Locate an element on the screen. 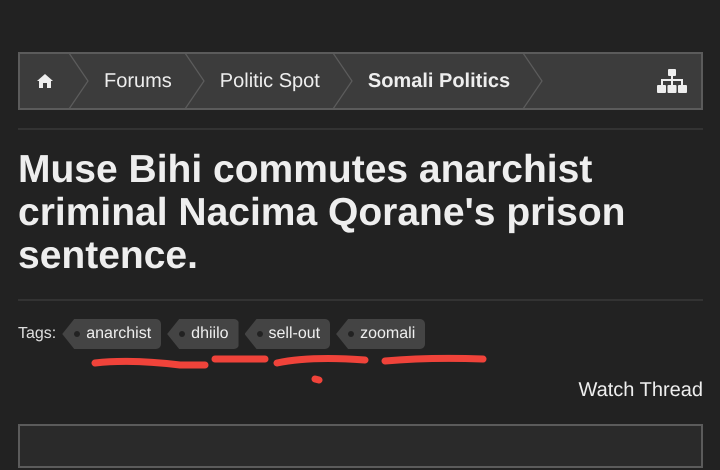 This screenshot has width=720, height=470. sitemap-icon is located at coordinates (672, 81).